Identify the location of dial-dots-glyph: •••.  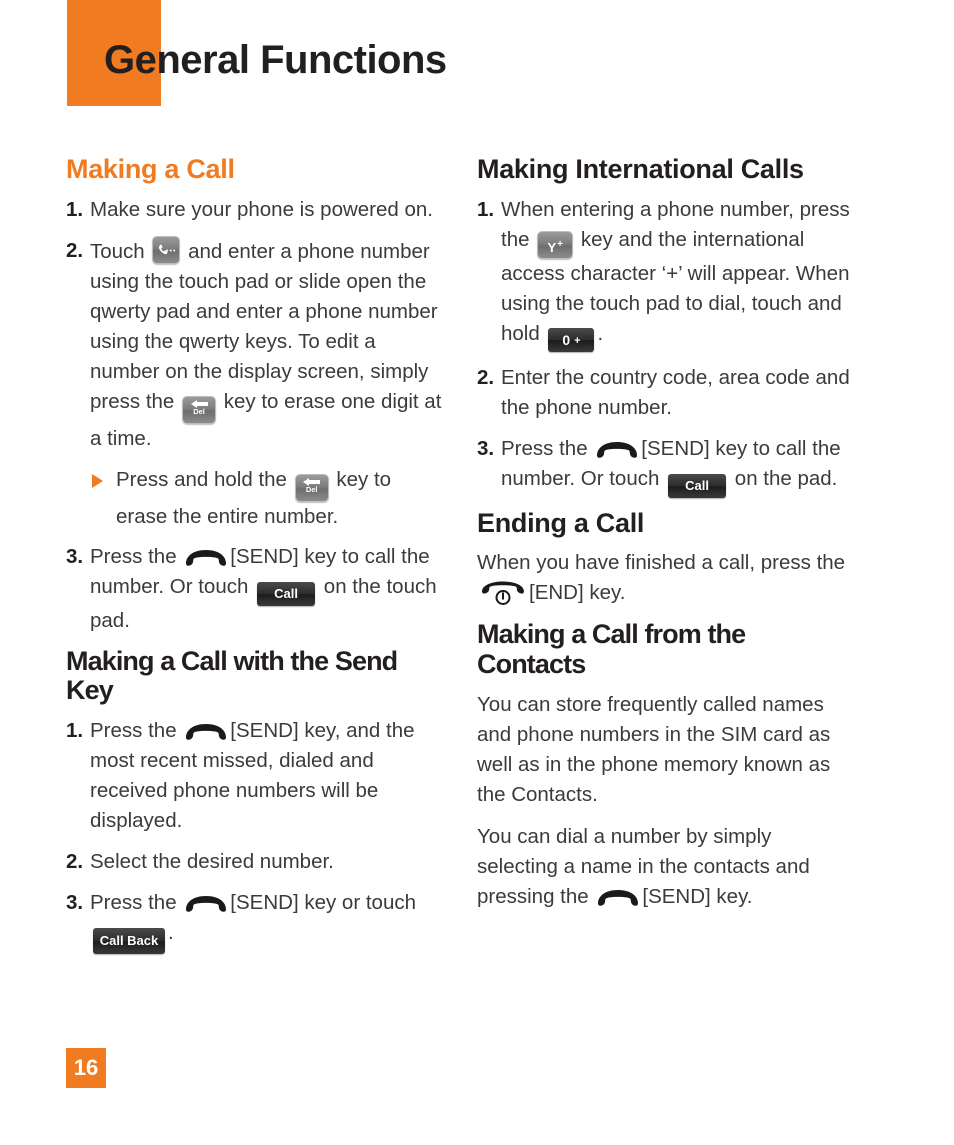
(171, 251).